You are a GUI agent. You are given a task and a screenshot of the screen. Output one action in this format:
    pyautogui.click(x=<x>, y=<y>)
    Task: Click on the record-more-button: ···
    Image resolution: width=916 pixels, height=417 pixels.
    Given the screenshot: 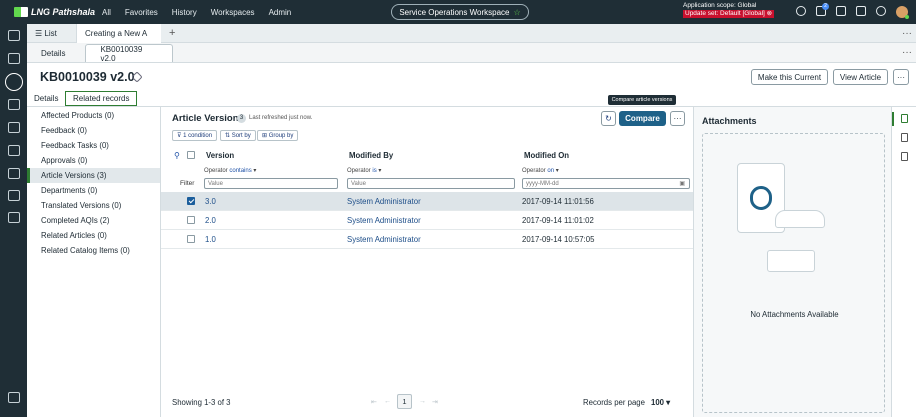 What is the action you would take?
    pyautogui.click(x=901, y=77)
    